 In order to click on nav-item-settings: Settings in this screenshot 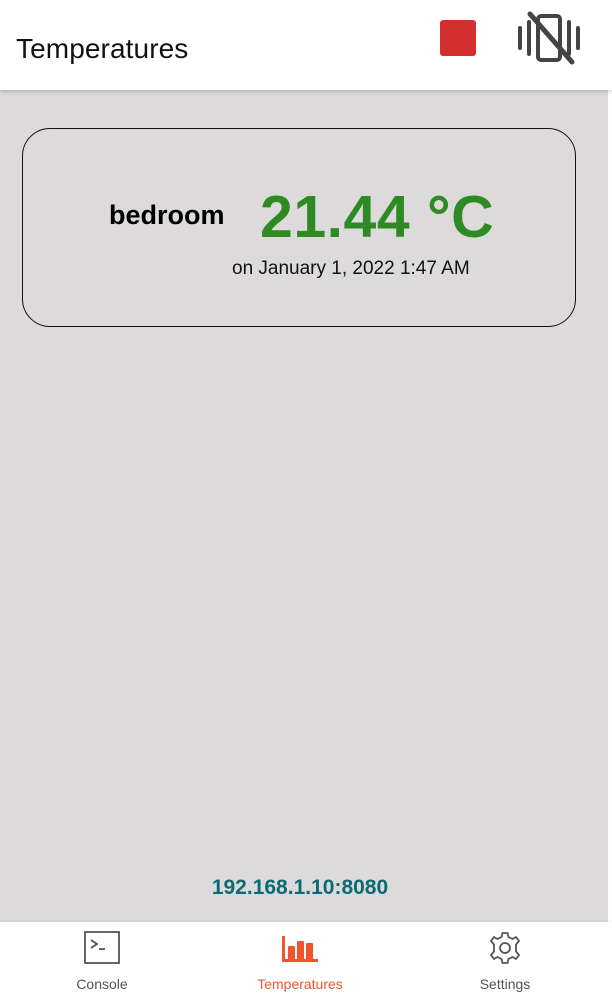, I will do `click(505, 958)`.